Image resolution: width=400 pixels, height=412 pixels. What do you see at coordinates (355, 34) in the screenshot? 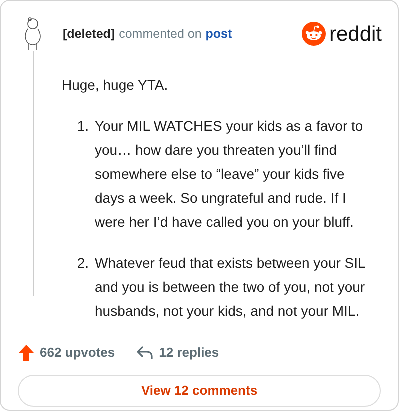
I see `brand-name: reddit` at bounding box center [355, 34].